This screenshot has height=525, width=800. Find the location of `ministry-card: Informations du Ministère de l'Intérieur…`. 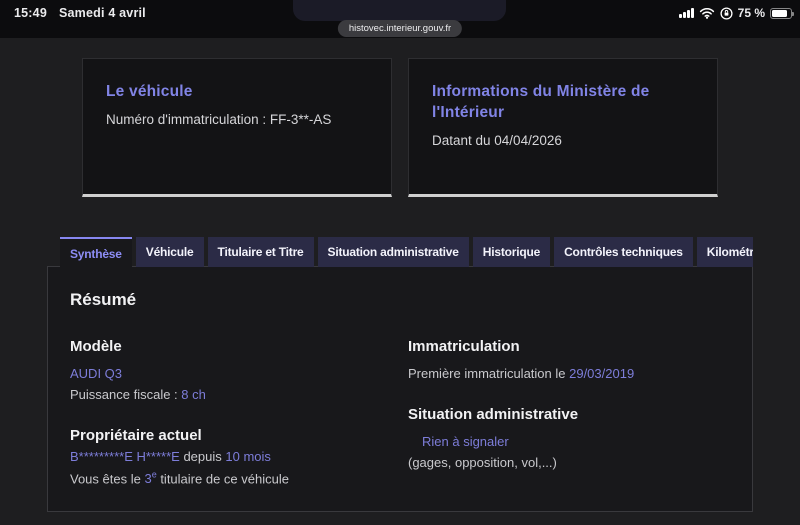

ministry-card: Informations du Ministère de l'Intérieur… is located at coordinates (563, 127).